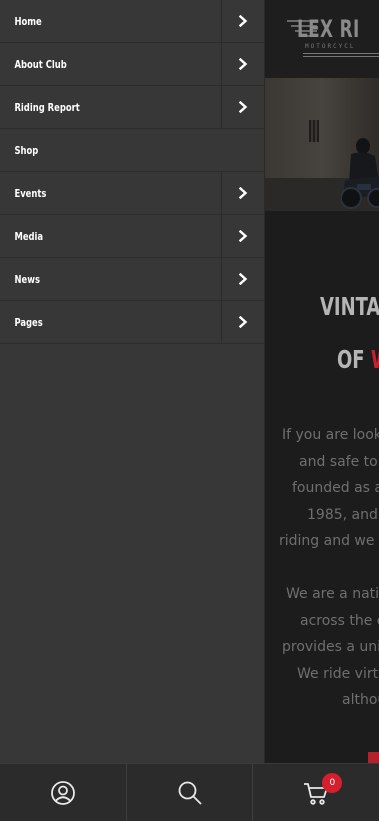  I want to click on menu-item-label: Riding Report, so click(47, 107).